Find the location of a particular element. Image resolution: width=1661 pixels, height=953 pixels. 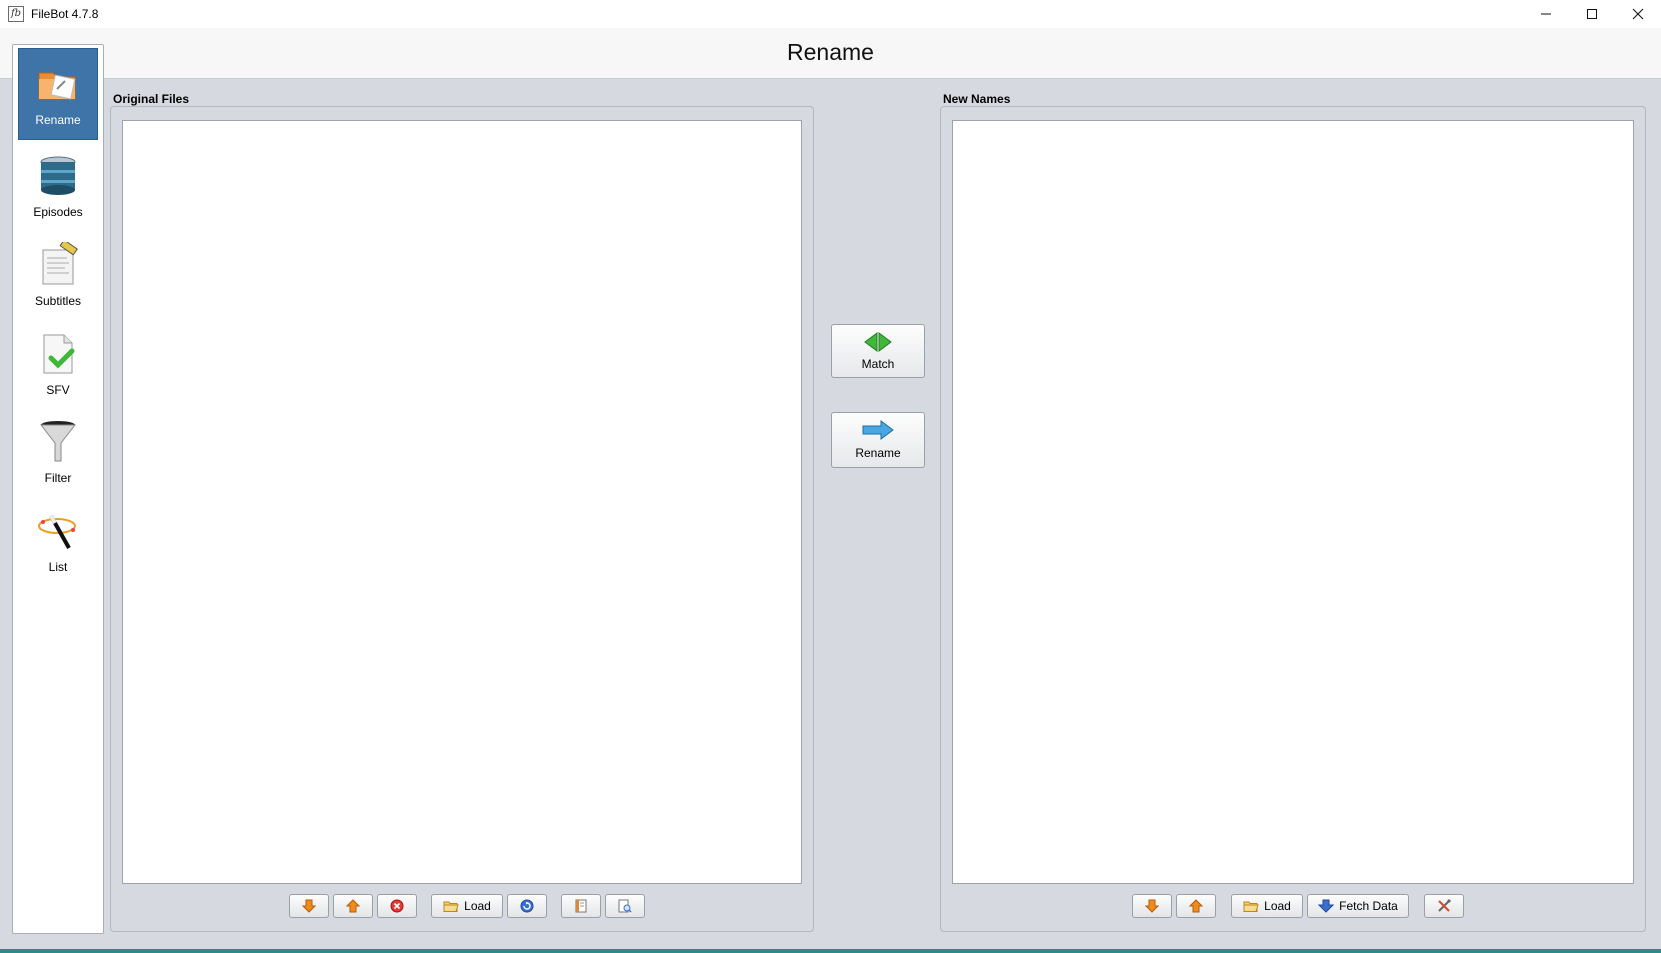

window-controls is located at coordinates (1592, 14).